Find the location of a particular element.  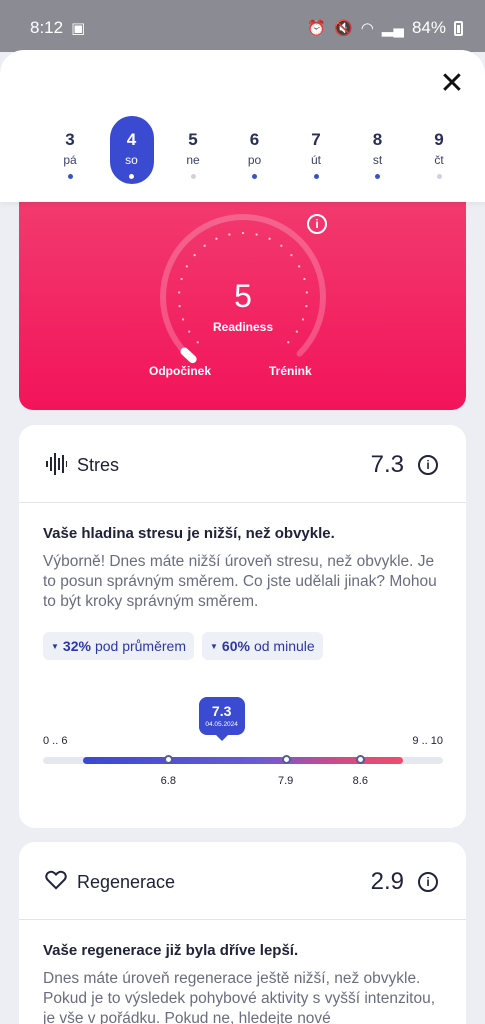

day-7: 7 út is located at coordinates (316, 150).